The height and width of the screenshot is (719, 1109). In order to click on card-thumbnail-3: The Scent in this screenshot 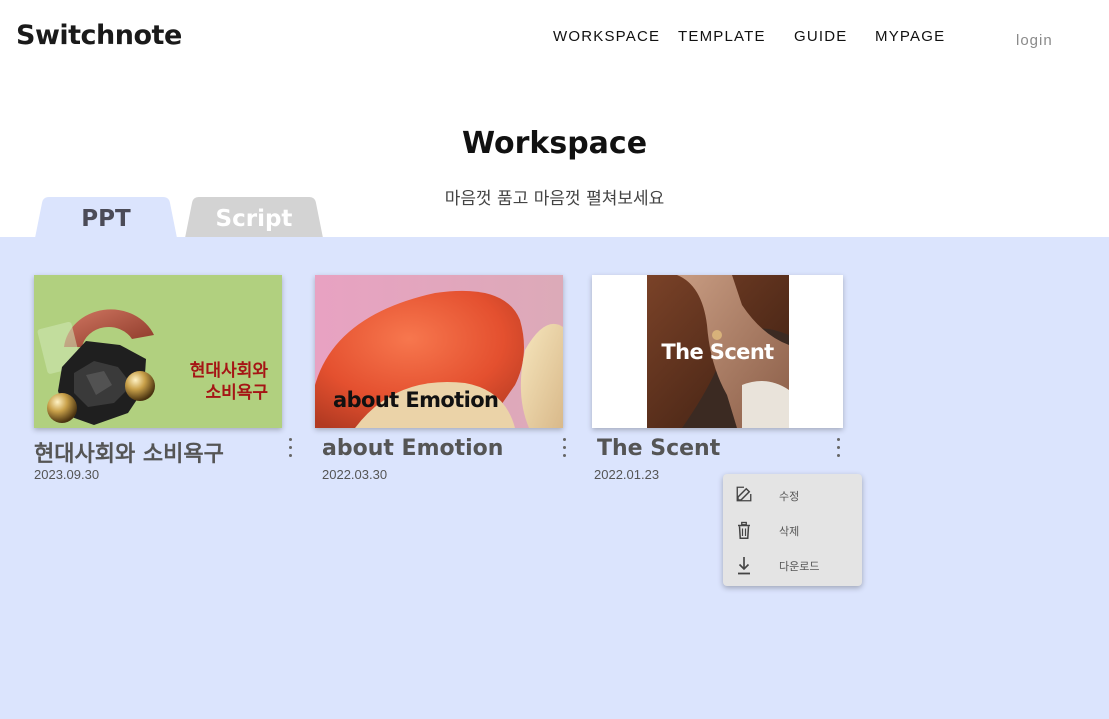, I will do `click(717, 351)`.